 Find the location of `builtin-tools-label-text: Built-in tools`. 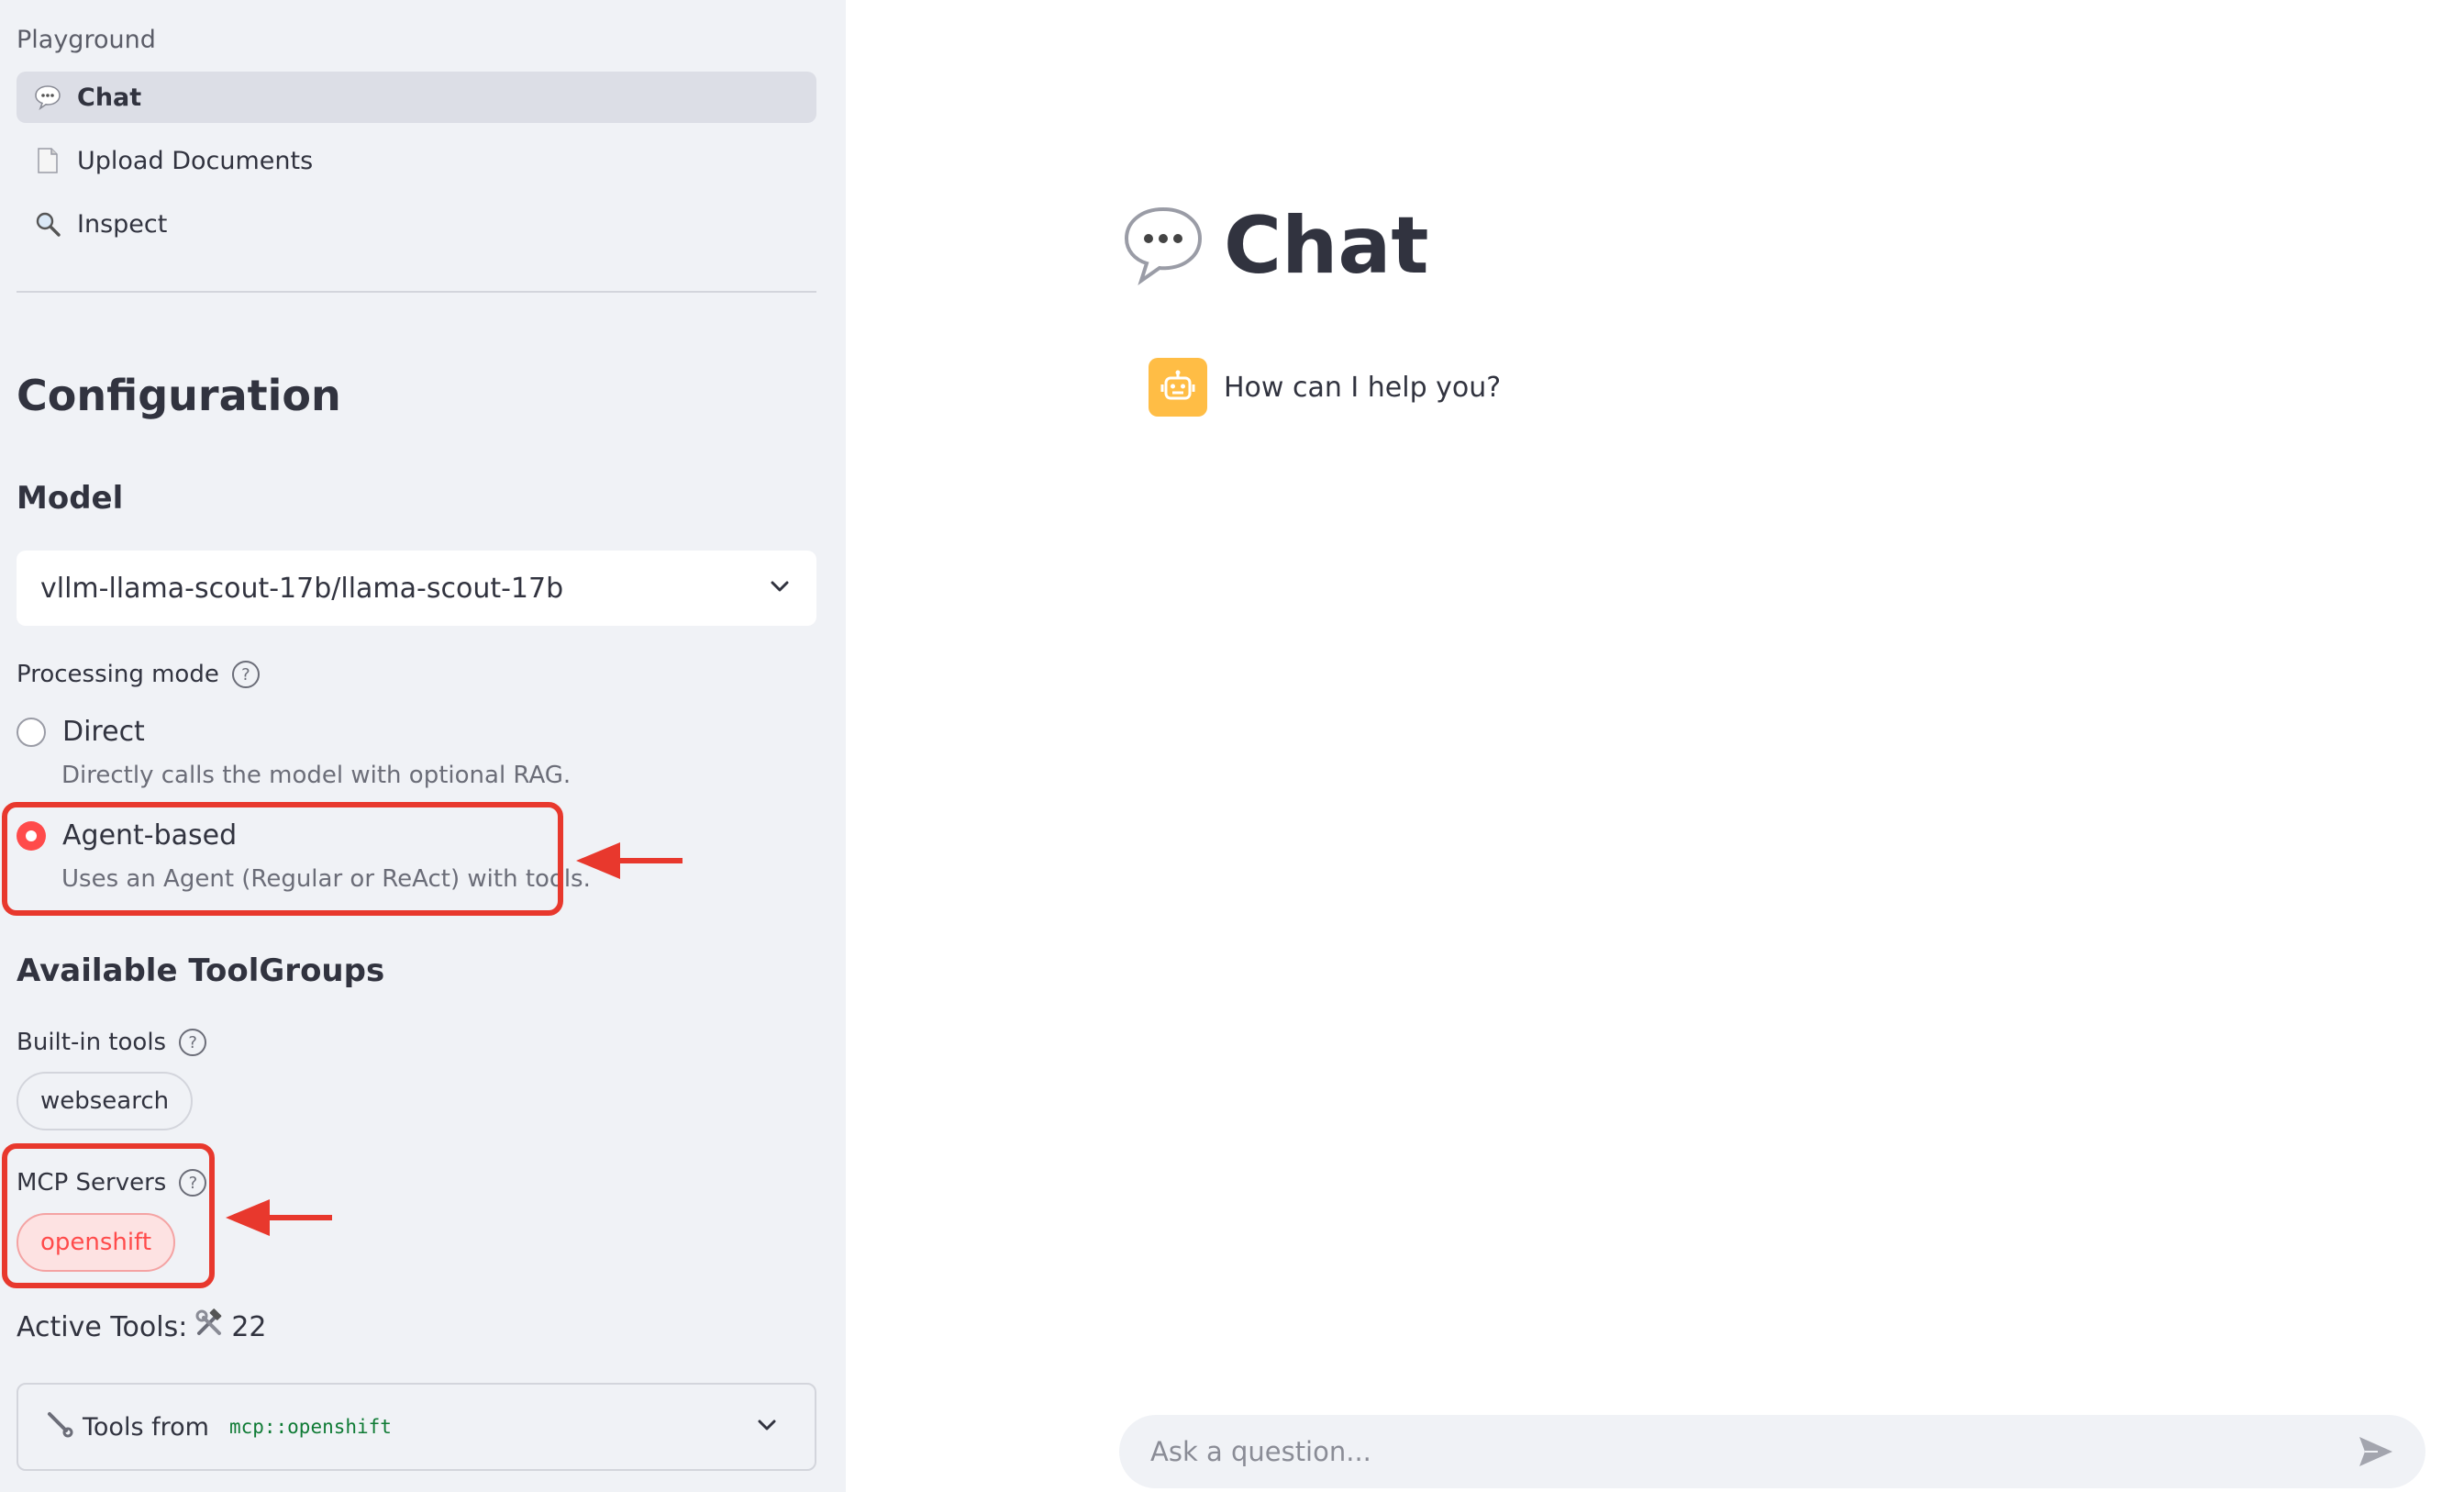

builtin-tools-label-text: Built-in tools is located at coordinates (92, 1042).